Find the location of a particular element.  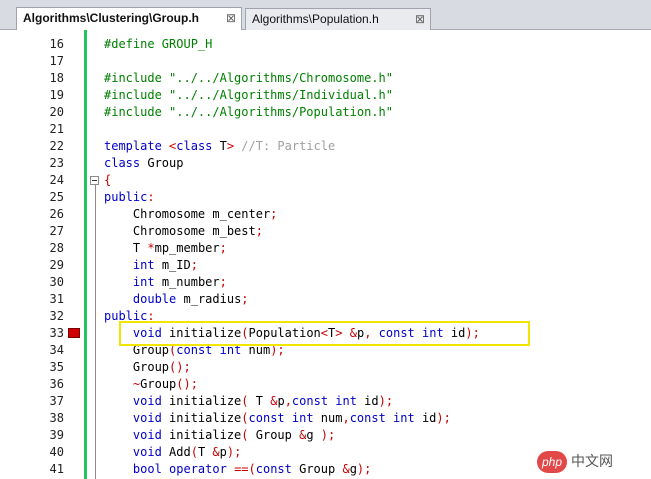

code-token: Chromosome m_center is located at coordinates (187, 214).